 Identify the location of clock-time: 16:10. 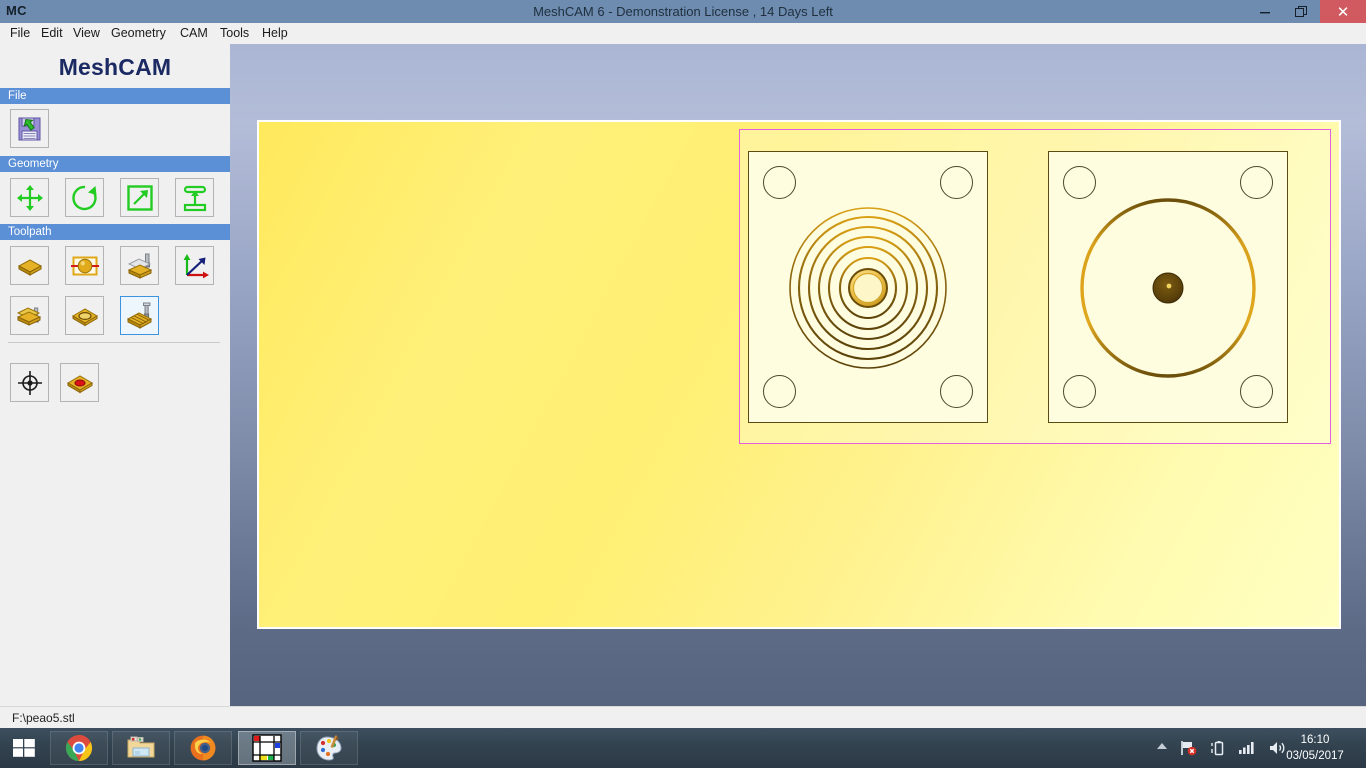
(1315, 740).